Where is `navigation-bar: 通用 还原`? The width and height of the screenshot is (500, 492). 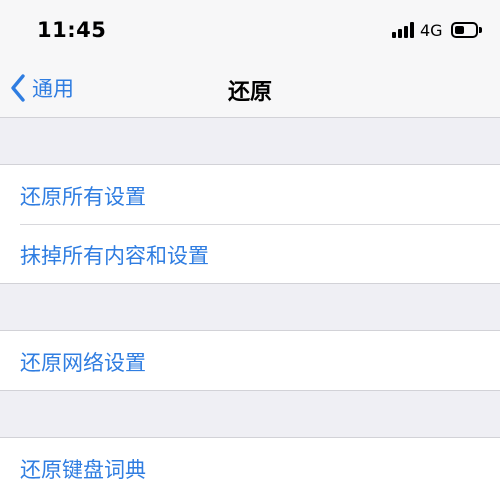
navigation-bar: 通用 还原 is located at coordinates (250, 89).